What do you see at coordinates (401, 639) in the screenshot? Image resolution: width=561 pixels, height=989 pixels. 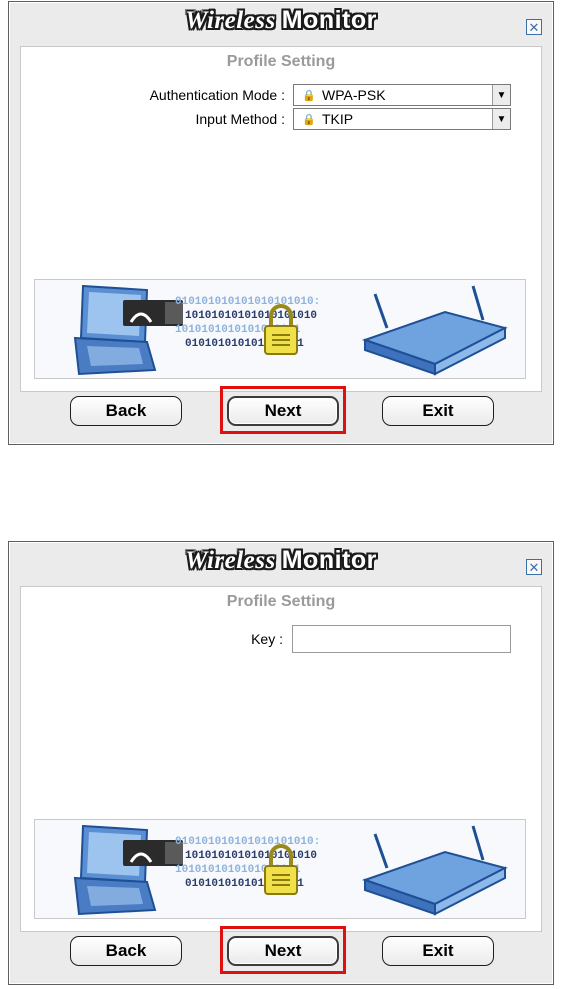 I see `key-input` at bounding box center [401, 639].